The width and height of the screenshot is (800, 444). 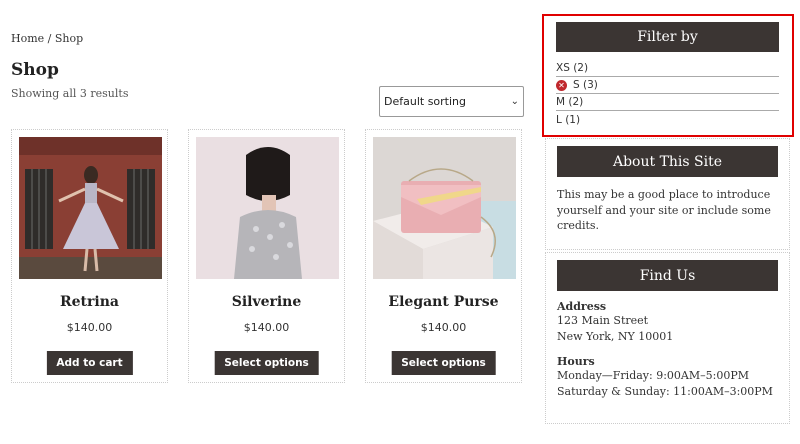 I want to click on chevron-down-icon: ⌄, so click(x=514, y=101).